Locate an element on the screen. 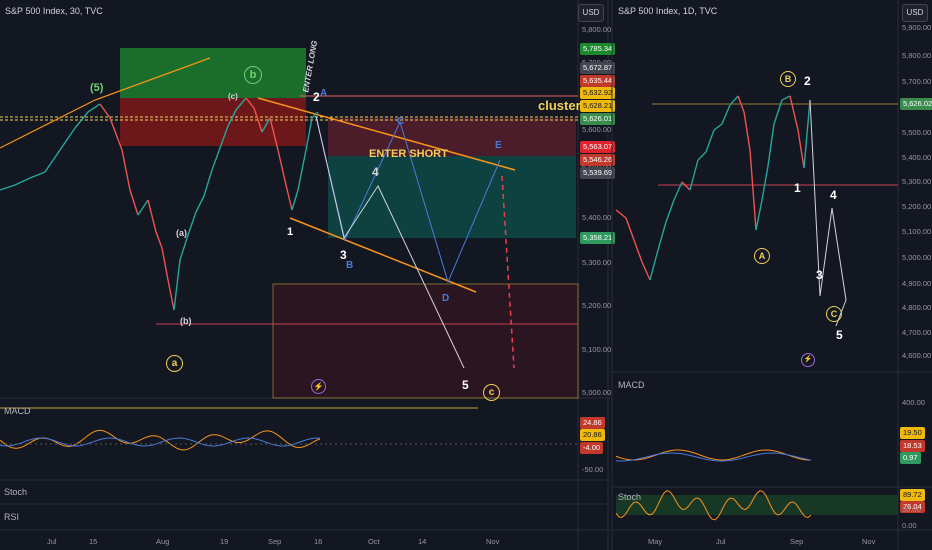 The height and width of the screenshot is (550, 932). right-macd-value: 18.53 is located at coordinates (912, 446).